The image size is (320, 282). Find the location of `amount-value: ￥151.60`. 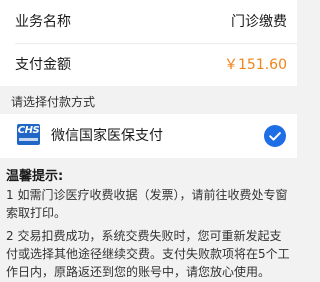

amount-value: ￥151.60 is located at coordinates (255, 65).